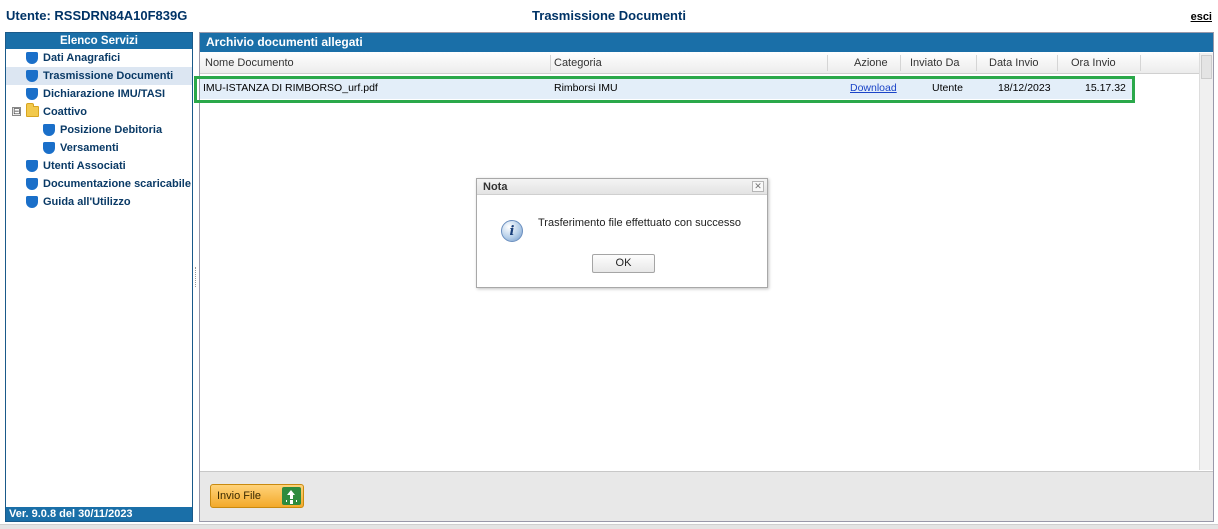  What do you see at coordinates (1014, 63) in the screenshot?
I see `column-header-date: Data Invio` at bounding box center [1014, 63].